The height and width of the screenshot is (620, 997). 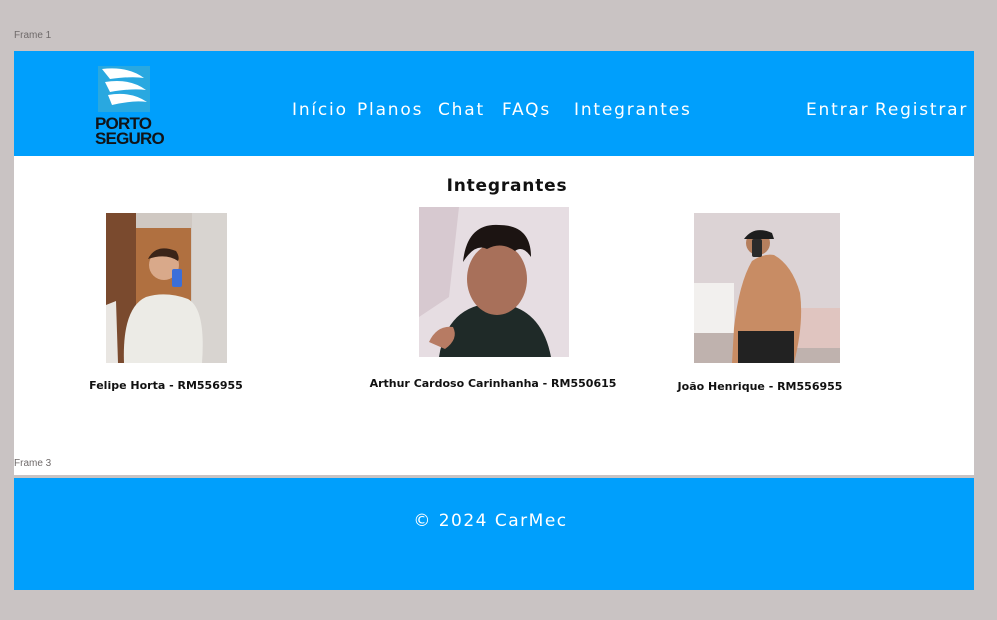 I want to click on member-photo-joao, so click(x=767, y=288).